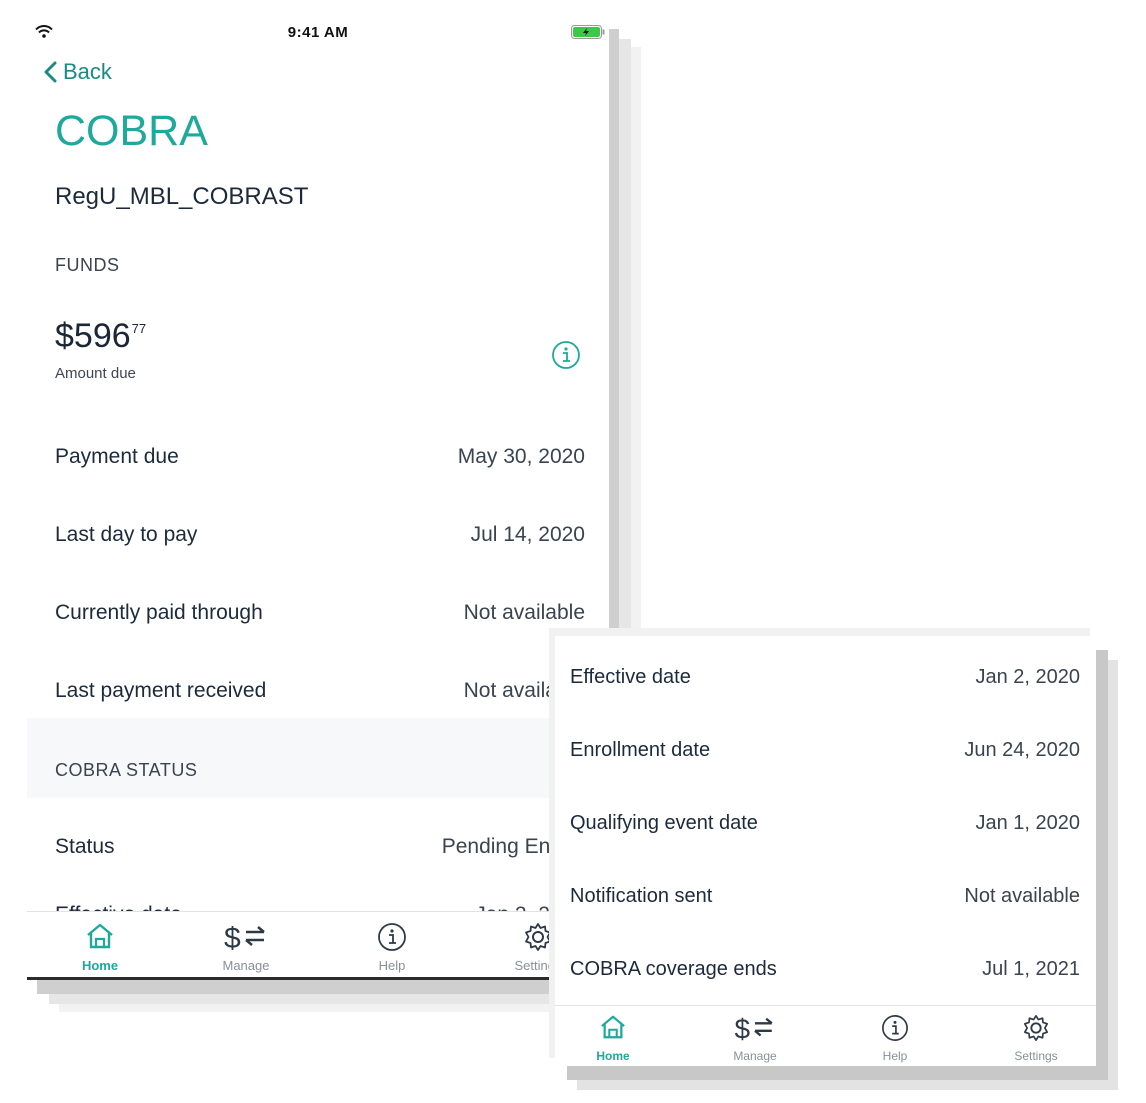 The image size is (1146, 1103). What do you see at coordinates (182, 196) in the screenshot?
I see `plan-name: RegU_MBL_COBRAST` at bounding box center [182, 196].